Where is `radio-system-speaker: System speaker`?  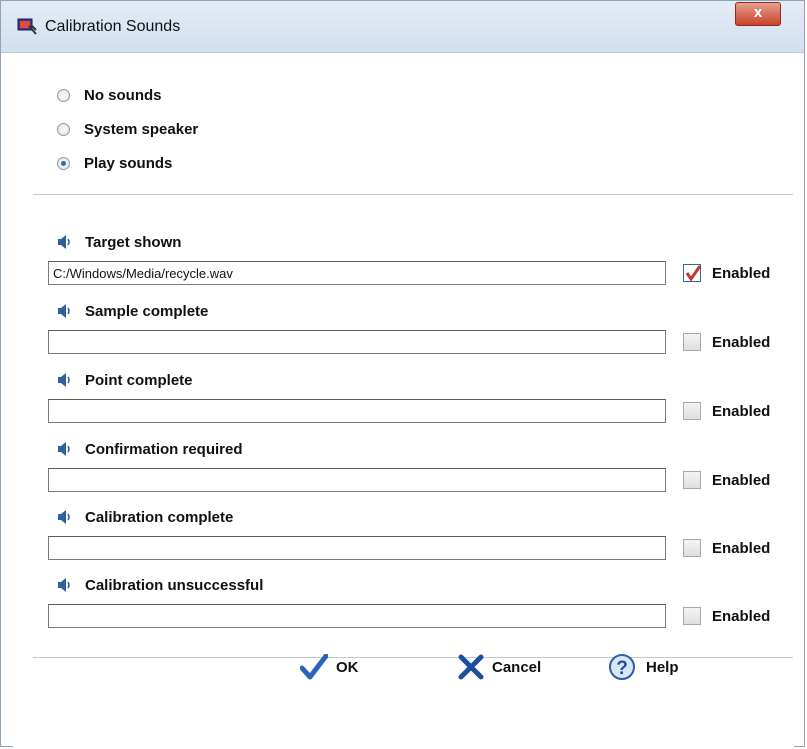
radio-system-speaker: System speaker is located at coordinates (127, 129).